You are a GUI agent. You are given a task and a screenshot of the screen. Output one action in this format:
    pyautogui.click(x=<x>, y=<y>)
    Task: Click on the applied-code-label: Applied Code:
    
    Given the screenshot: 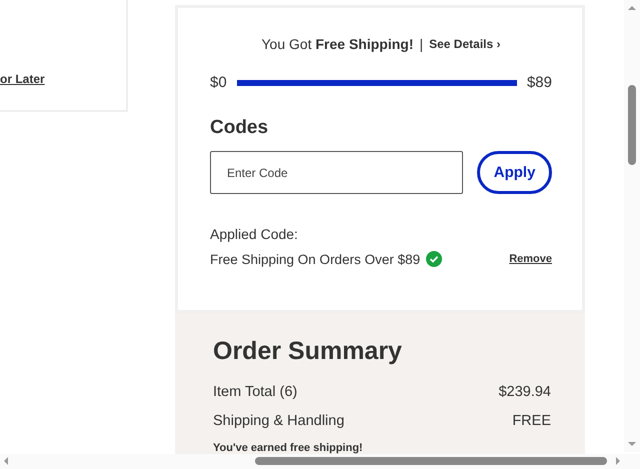 What is the action you would take?
    pyautogui.click(x=254, y=234)
    